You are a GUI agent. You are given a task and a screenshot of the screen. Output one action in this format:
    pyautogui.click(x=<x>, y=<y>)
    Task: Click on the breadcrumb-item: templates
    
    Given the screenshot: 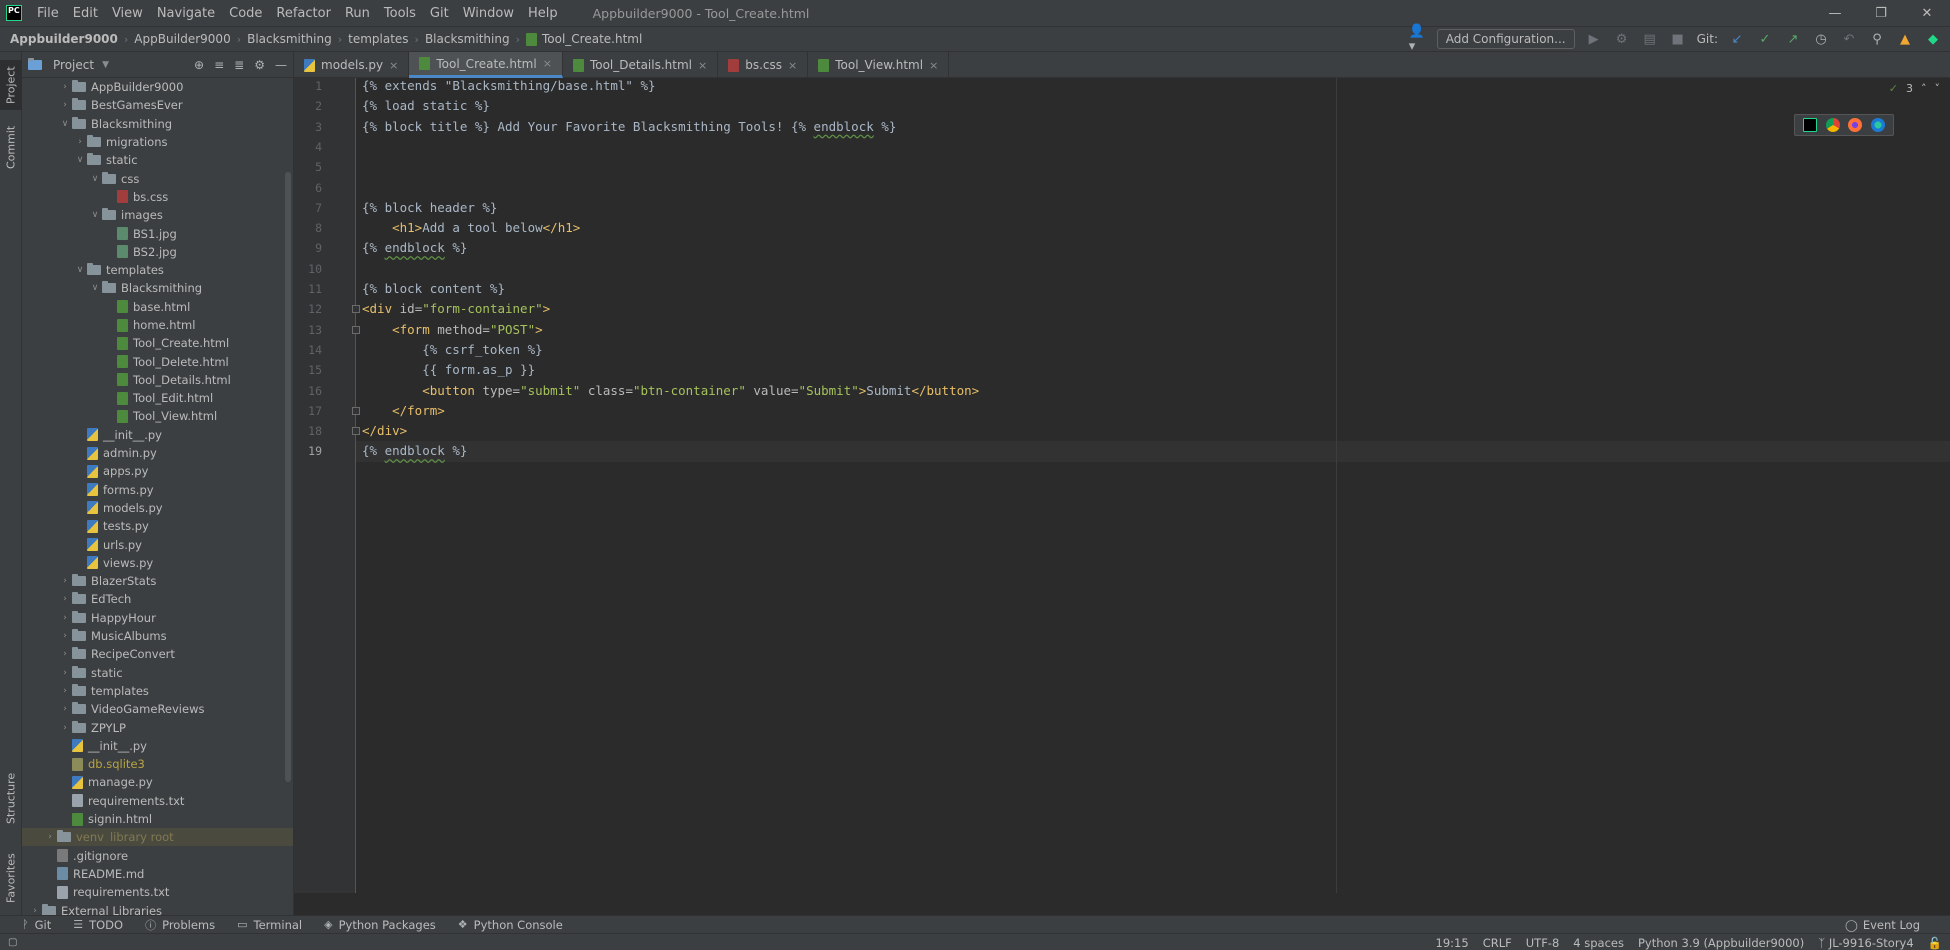 What is the action you would take?
    pyautogui.click(x=378, y=39)
    